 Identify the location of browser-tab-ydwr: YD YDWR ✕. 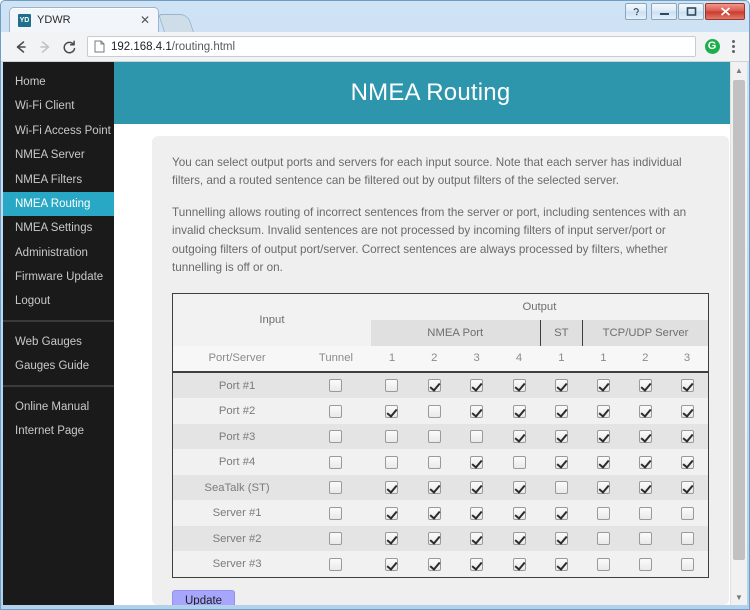
(84, 19).